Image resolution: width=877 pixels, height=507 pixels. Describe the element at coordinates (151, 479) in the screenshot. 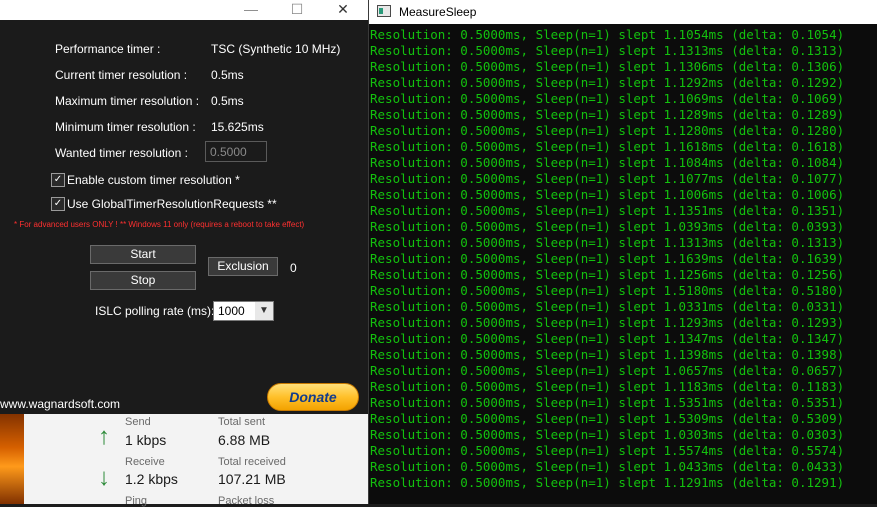

I see `receive-value: 1.2 kbps` at that location.